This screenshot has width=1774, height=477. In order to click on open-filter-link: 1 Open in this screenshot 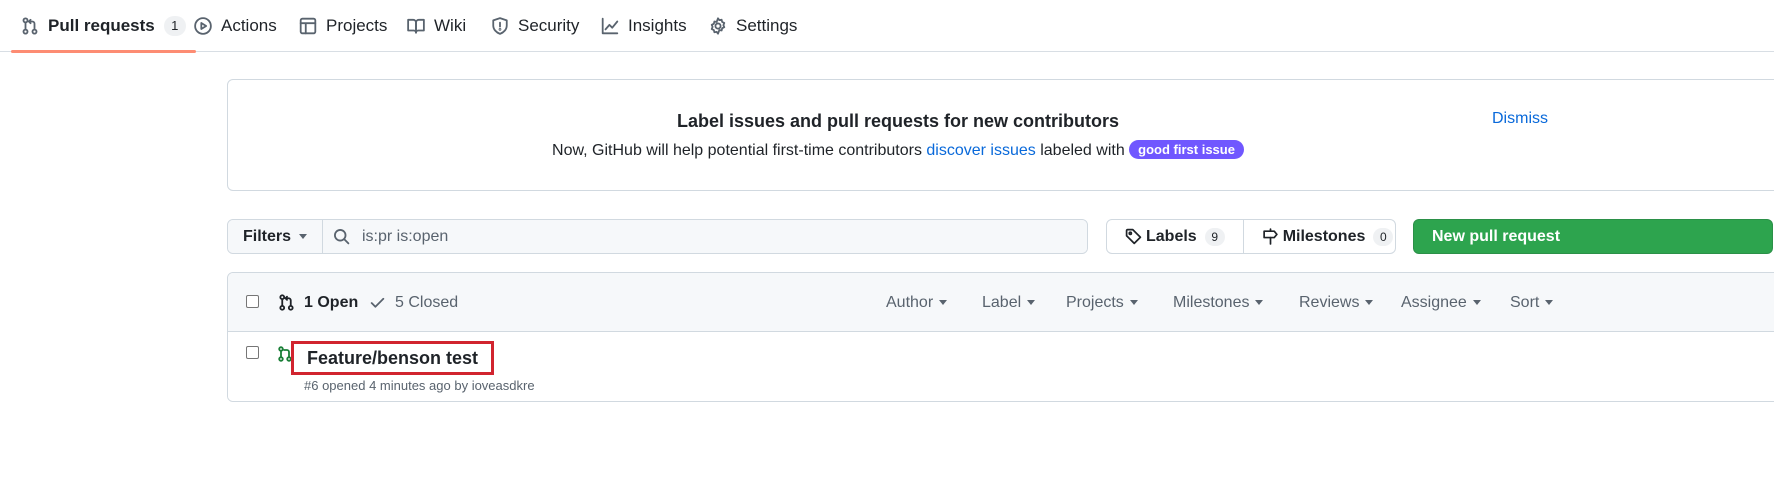, I will do `click(318, 302)`.